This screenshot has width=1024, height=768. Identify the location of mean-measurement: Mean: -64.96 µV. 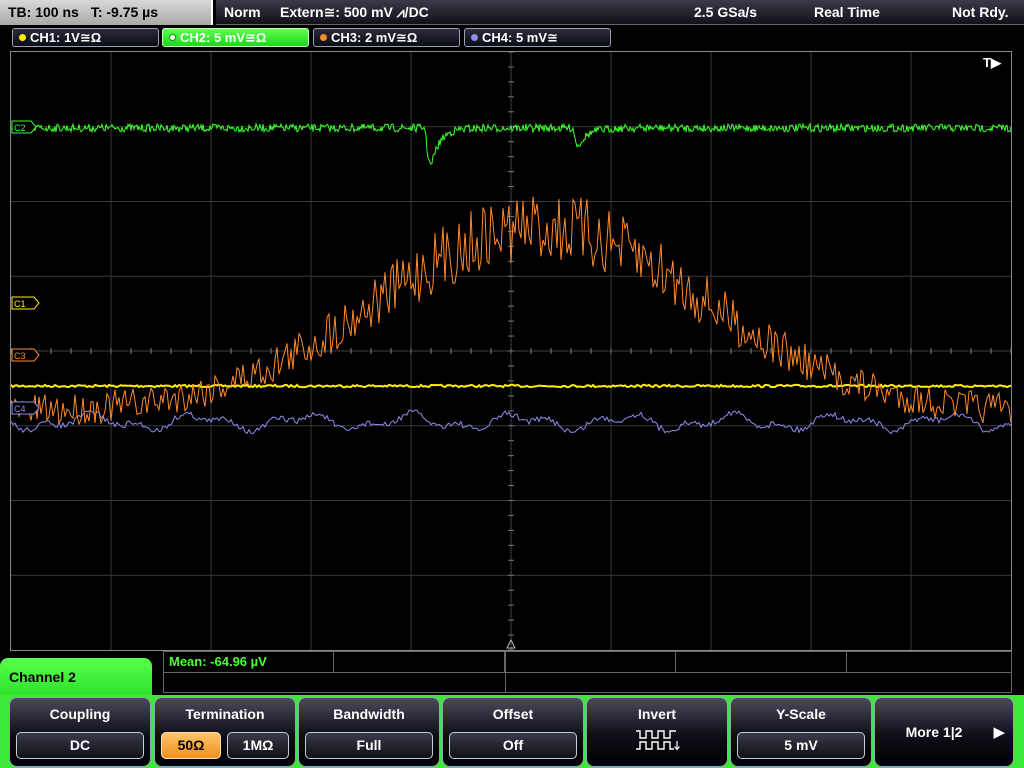
(218, 661).